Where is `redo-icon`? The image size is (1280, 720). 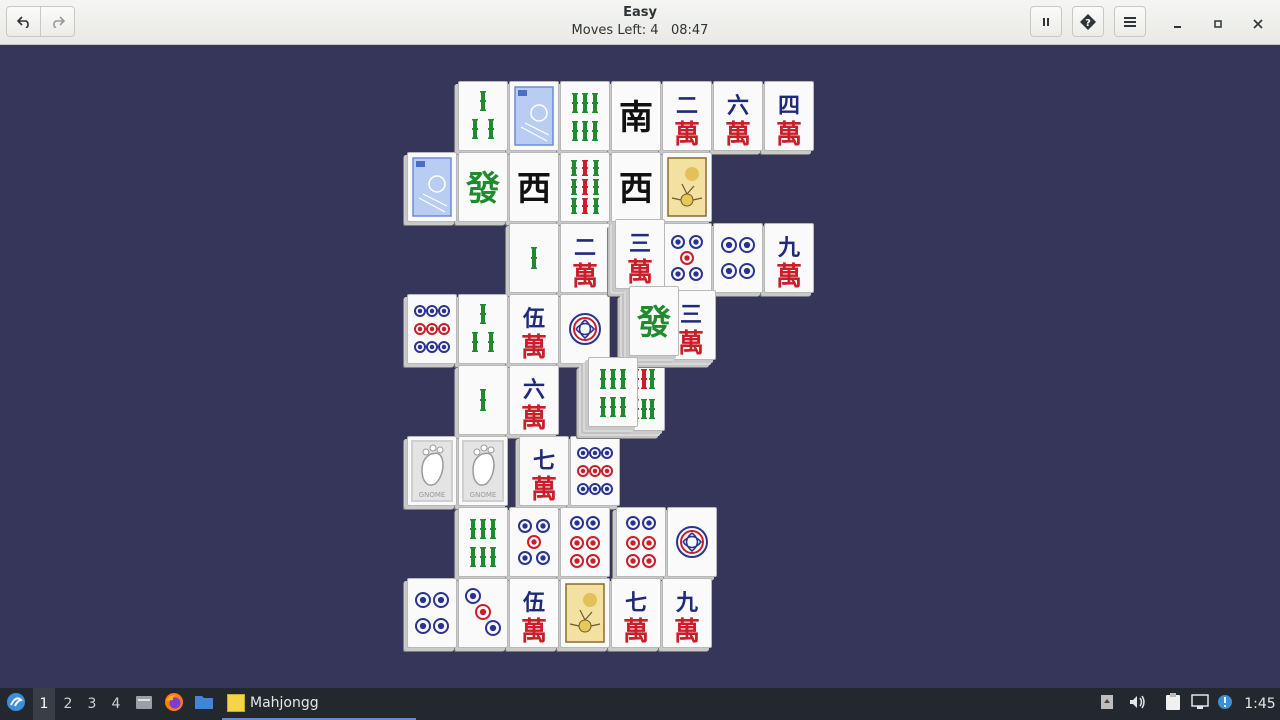 redo-icon is located at coordinates (58, 21).